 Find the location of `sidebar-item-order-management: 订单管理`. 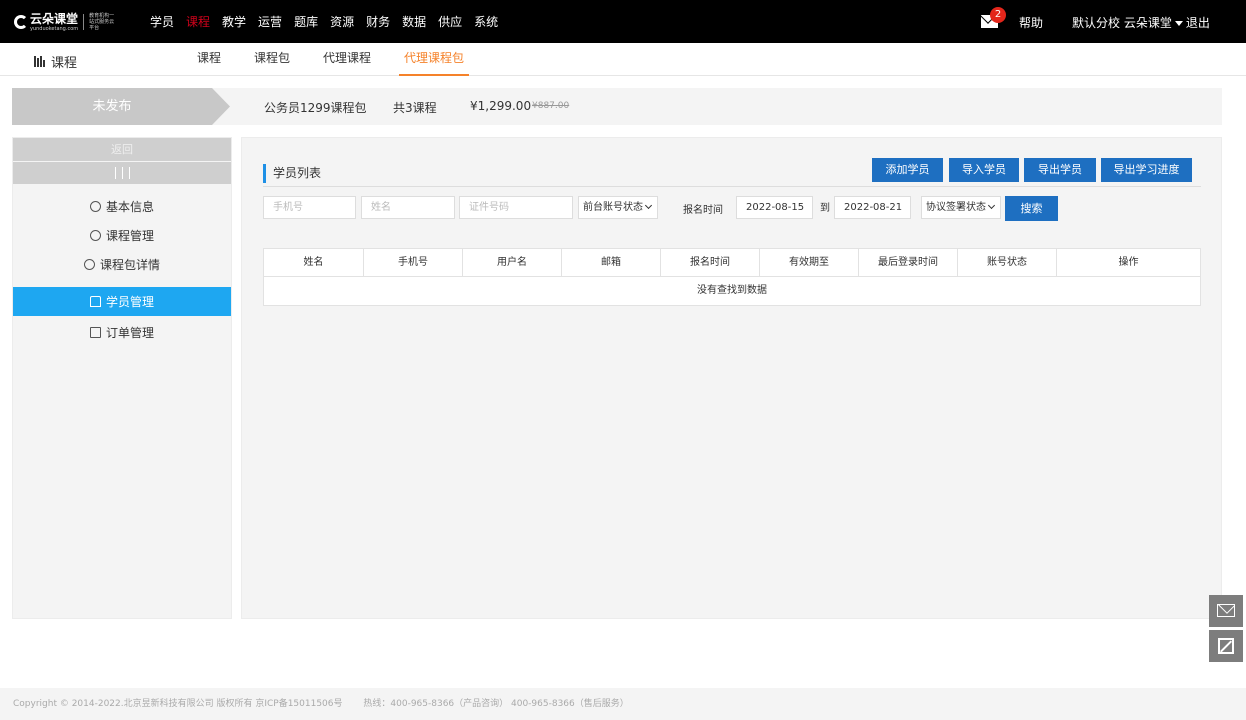

sidebar-item-order-management: 订单管理 is located at coordinates (122, 332).